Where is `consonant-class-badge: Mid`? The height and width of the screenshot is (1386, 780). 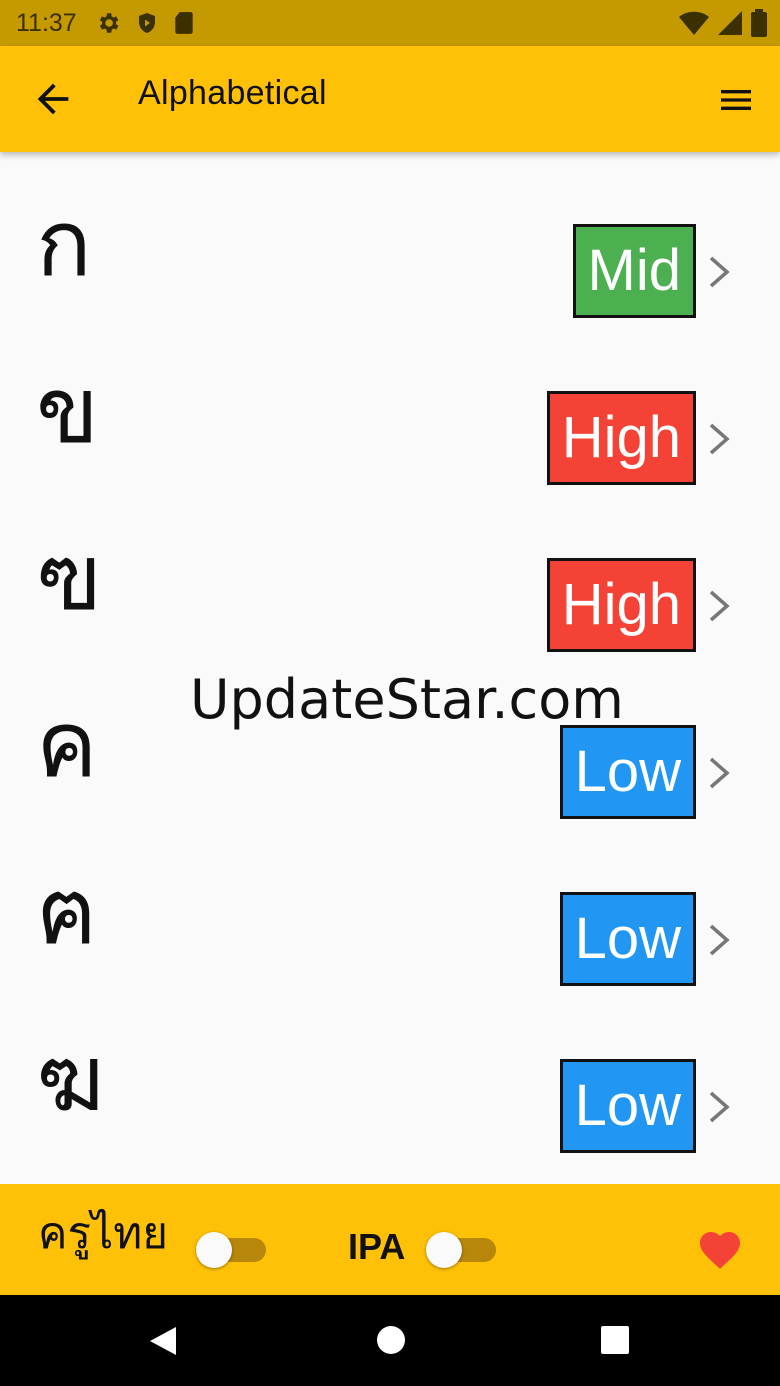 consonant-class-badge: Mid is located at coordinates (634, 271).